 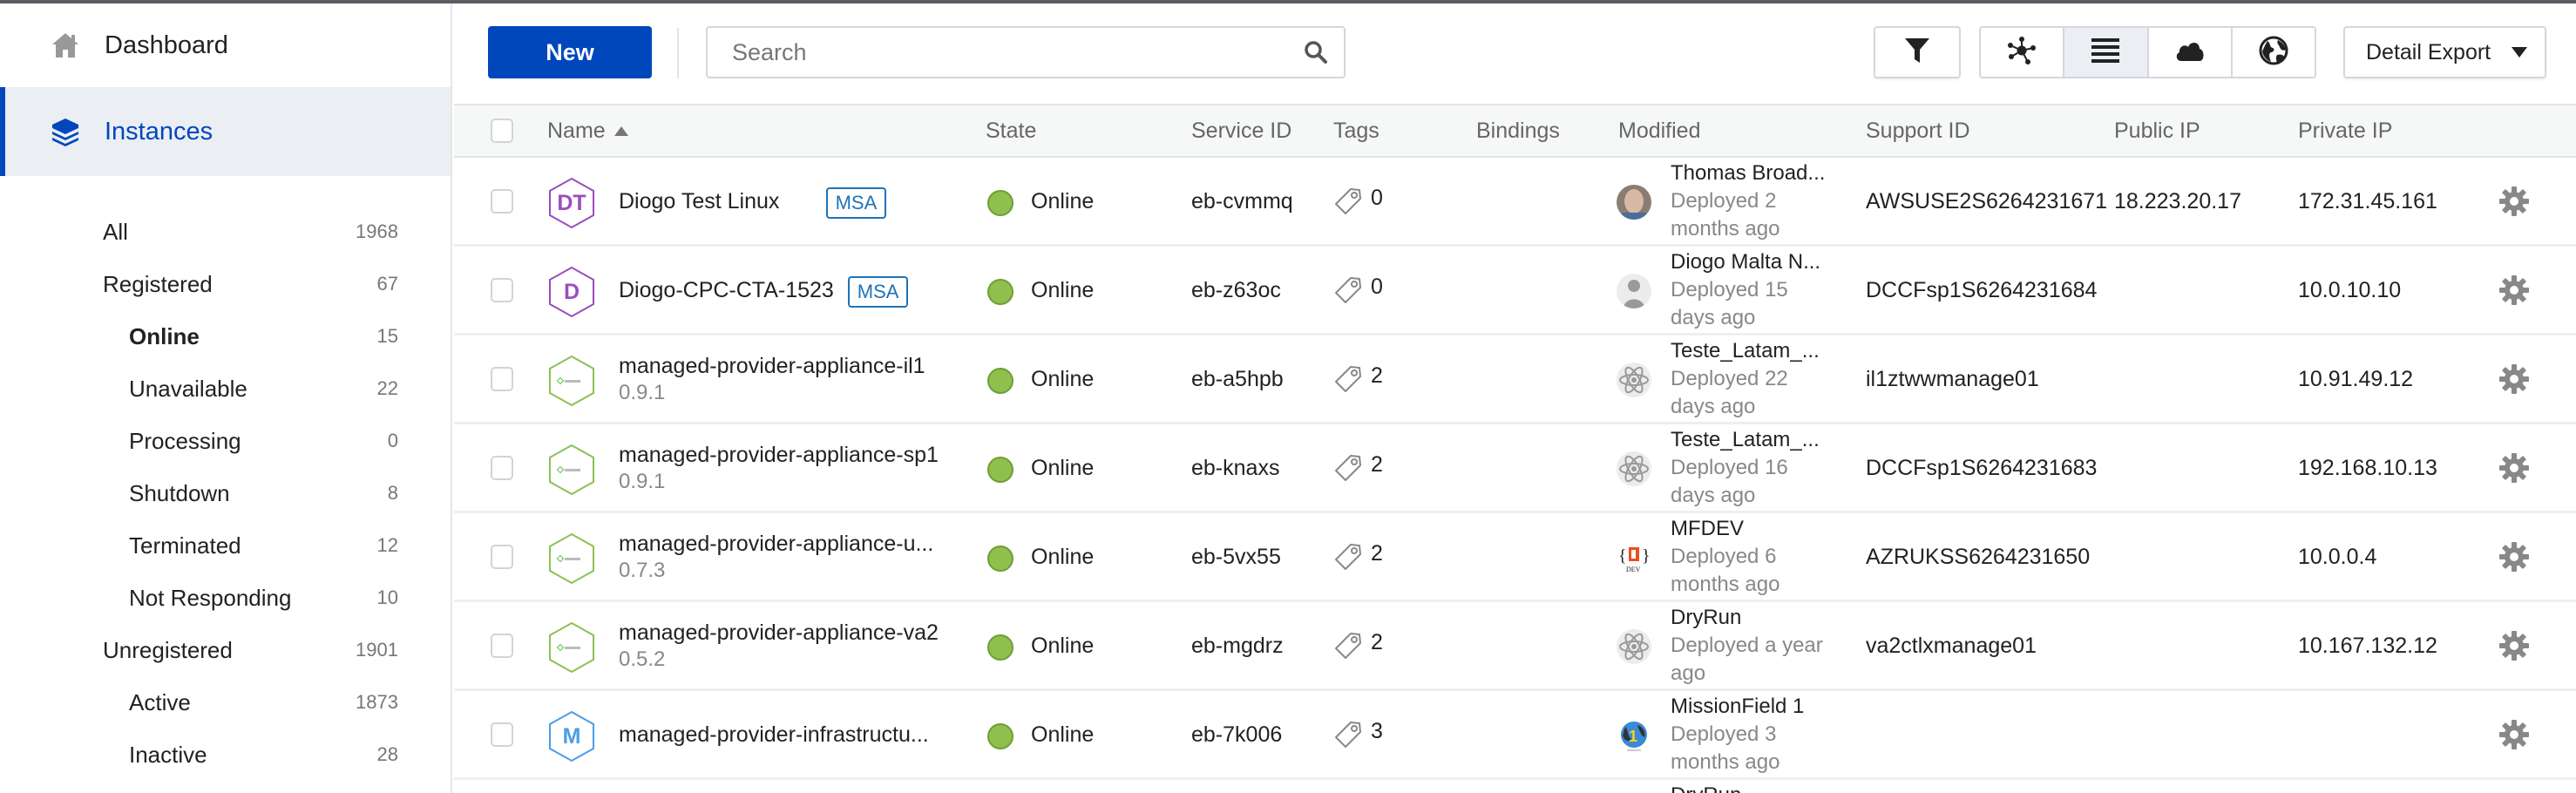 I want to click on column-header-modified: Modified, so click(x=1660, y=130).